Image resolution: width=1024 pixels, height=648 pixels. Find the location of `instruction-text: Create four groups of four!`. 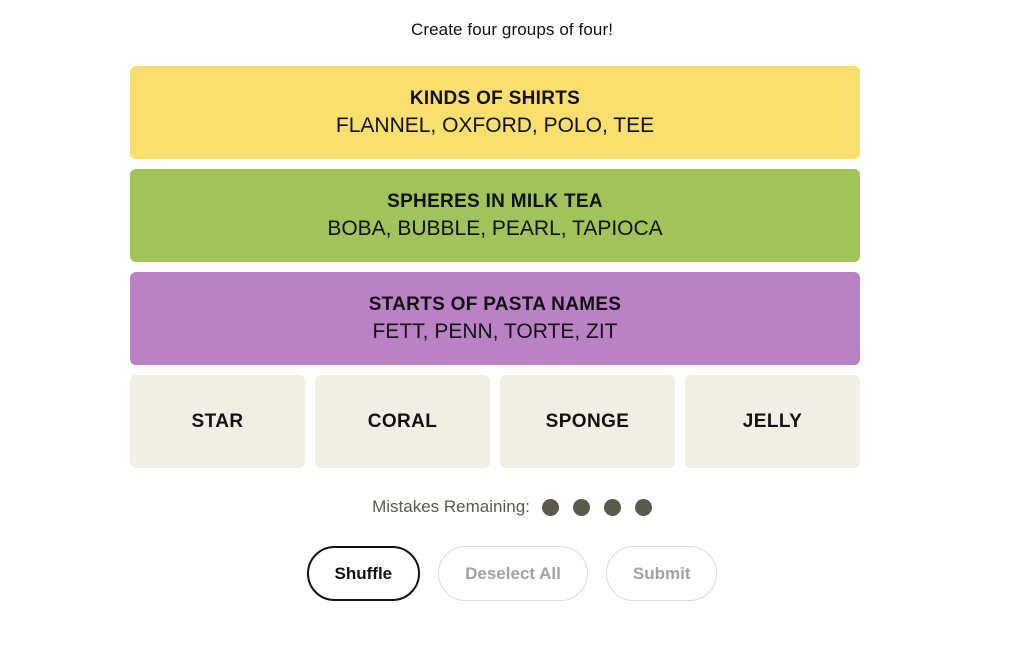

instruction-text: Create four groups of four! is located at coordinates (512, 29).